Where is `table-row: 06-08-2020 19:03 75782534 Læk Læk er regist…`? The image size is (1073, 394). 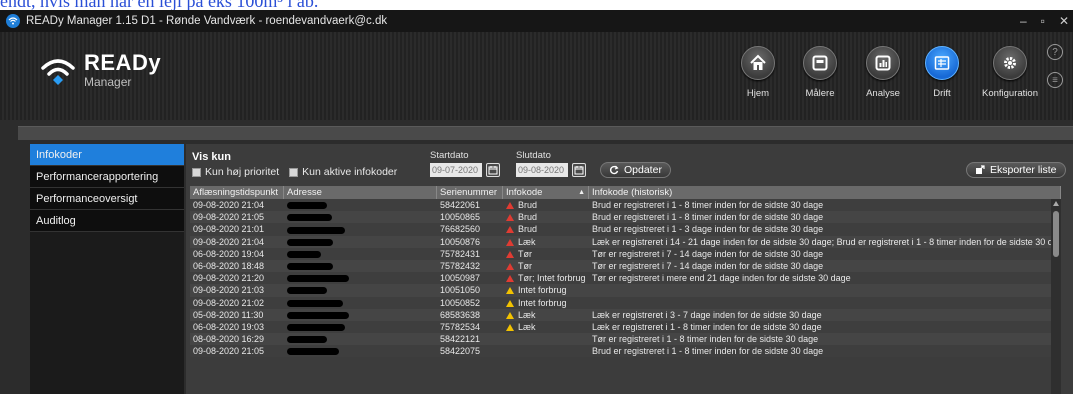 table-row: 06-08-2020 19:03 75782534 Læk Læk er regist… is located at coordinates (625, 327).